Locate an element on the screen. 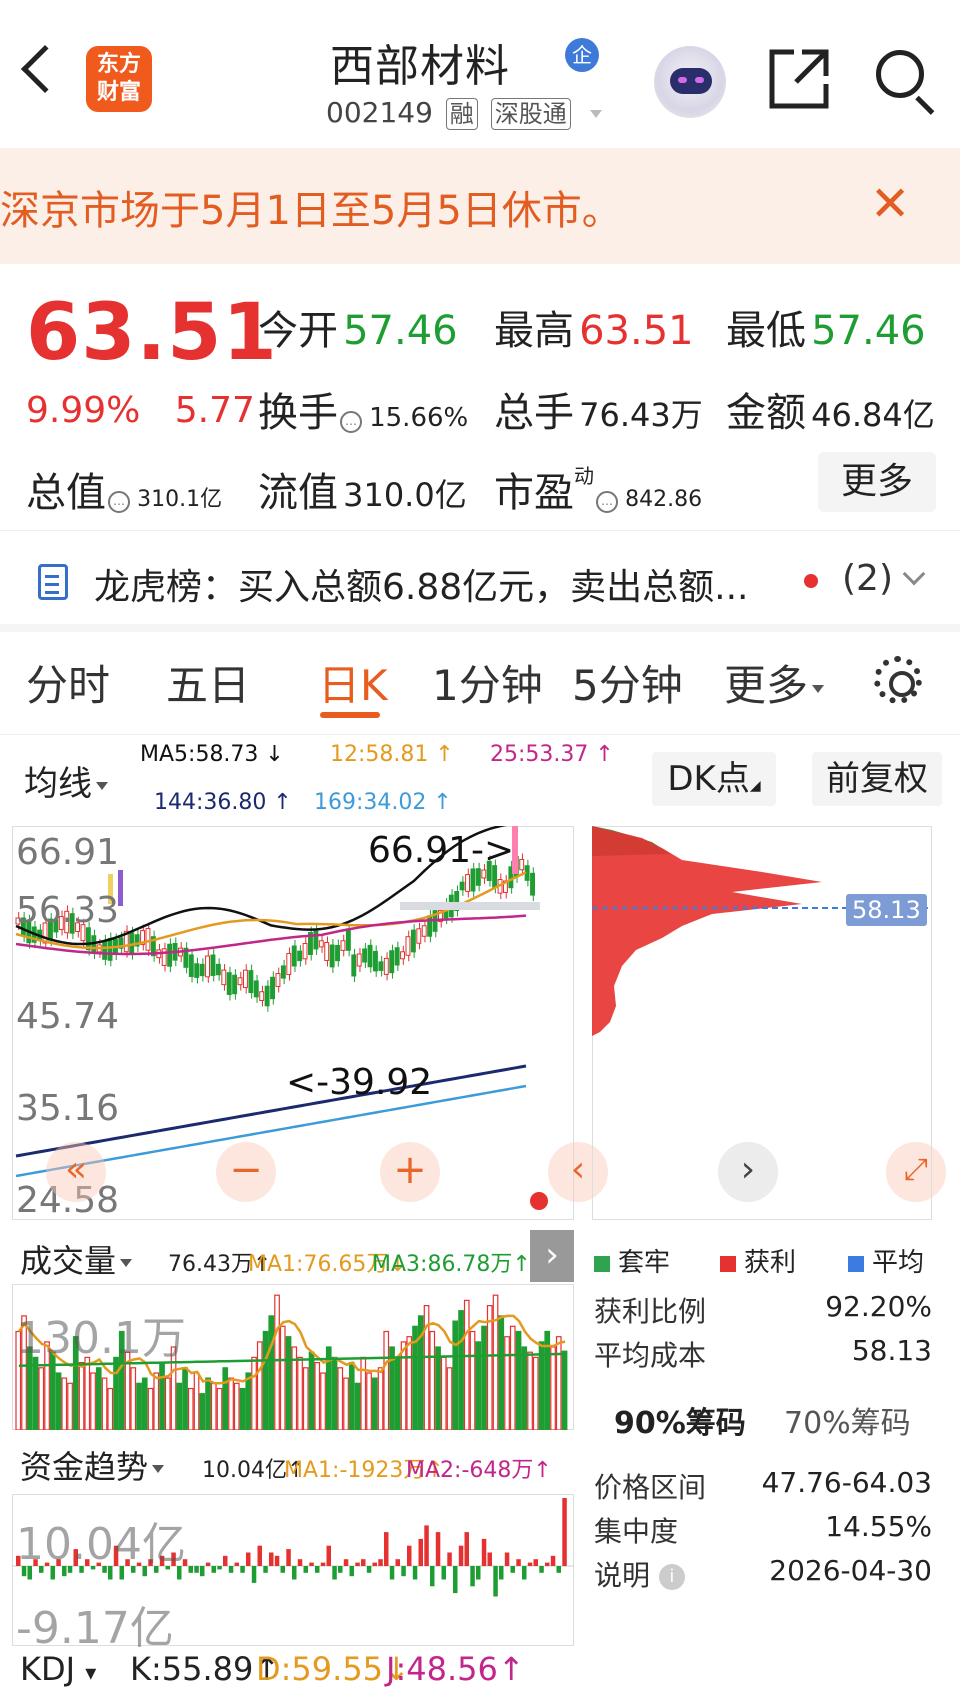 The image size is (960, 1694). tab-70-chips: 70%筹码 is located at coordinates (847, 1420).